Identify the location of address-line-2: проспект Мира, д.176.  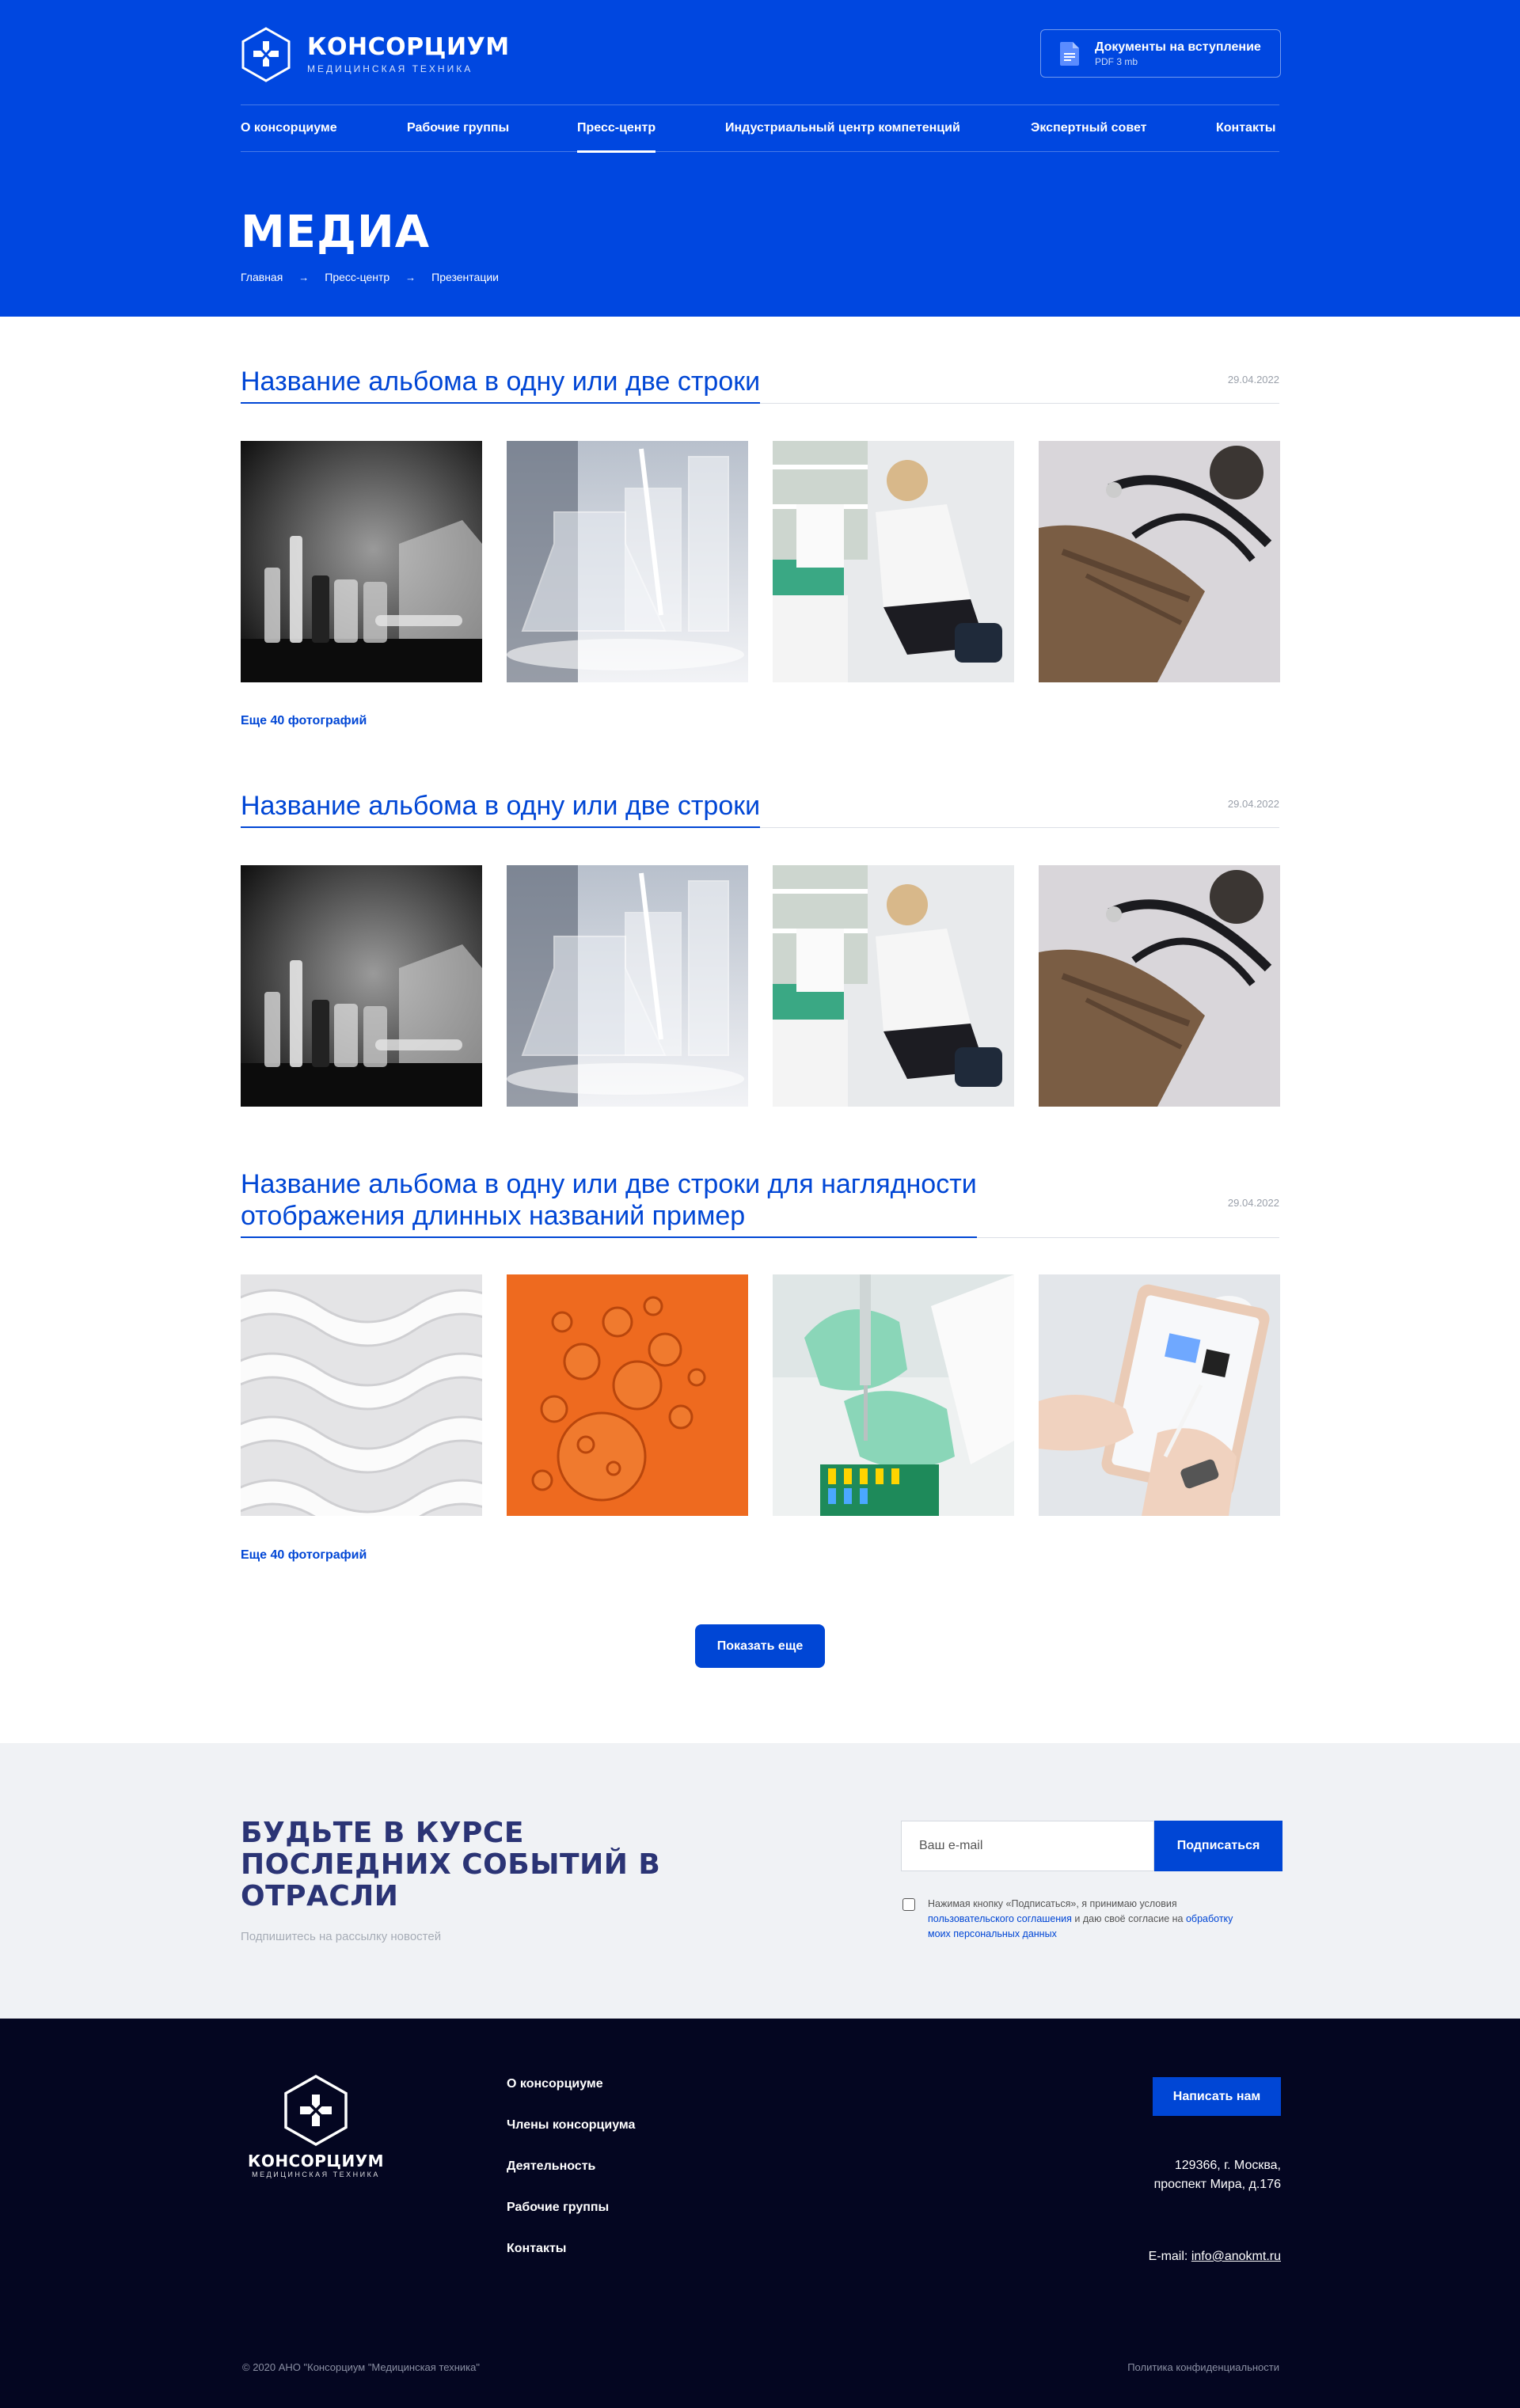
(1217, 2184).